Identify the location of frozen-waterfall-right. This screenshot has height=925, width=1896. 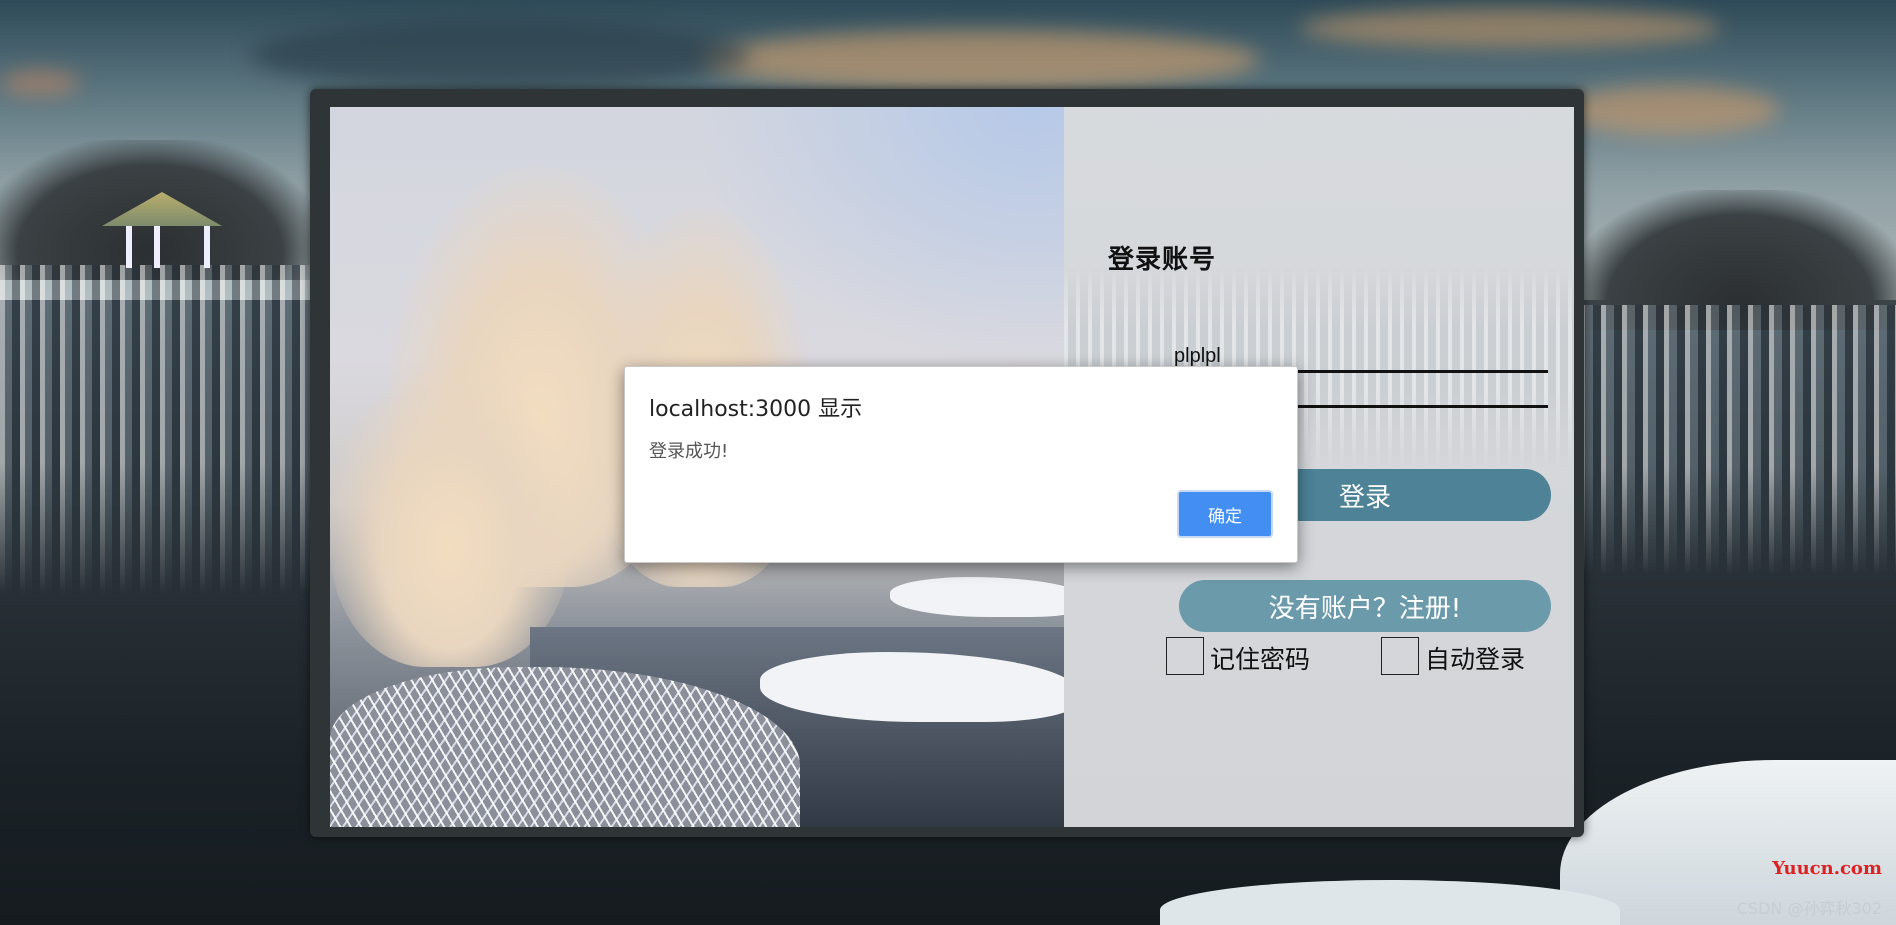
(1738, 440).